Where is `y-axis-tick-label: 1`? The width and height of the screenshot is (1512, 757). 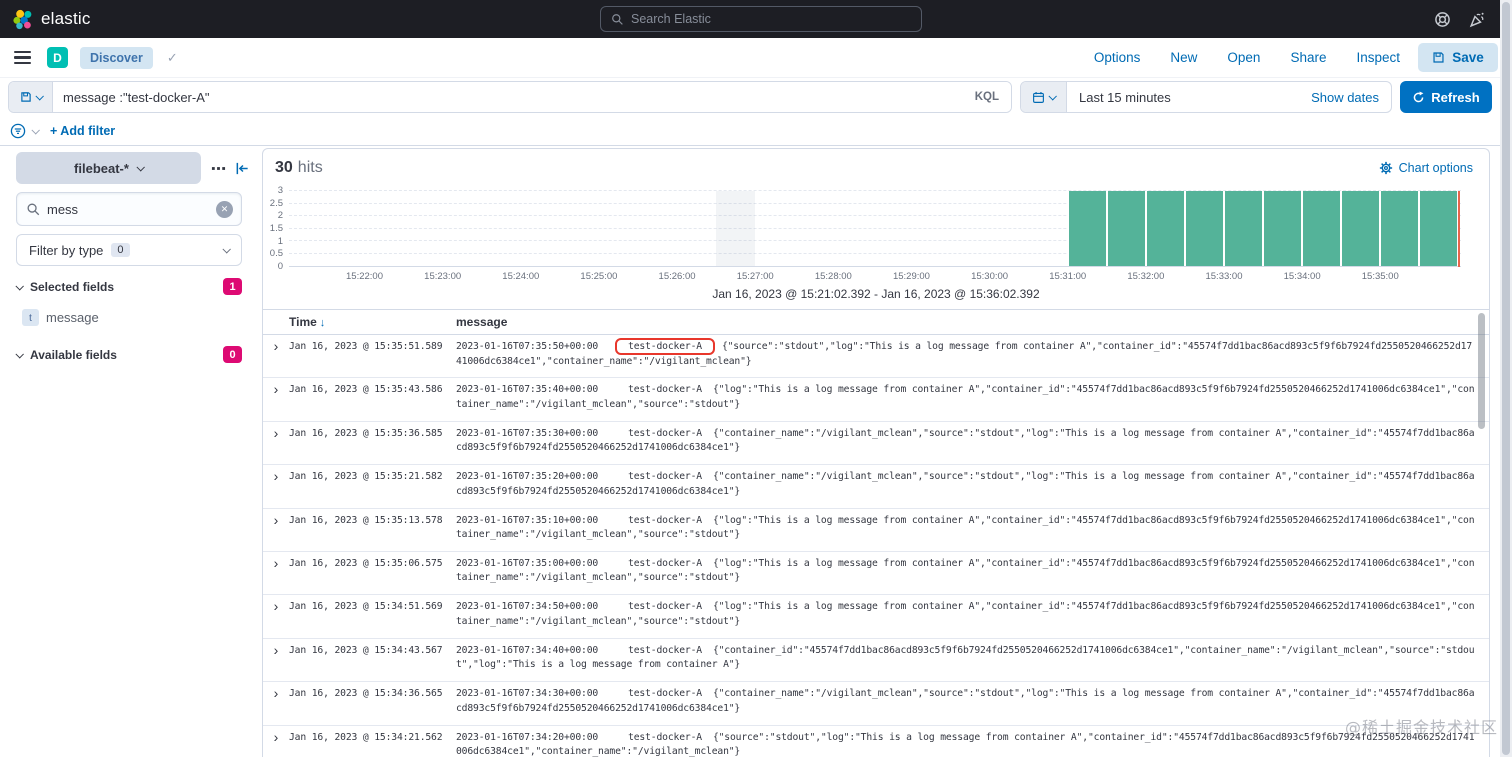
y-axis-tick-label: 1 is located at coordinates (280, 241).